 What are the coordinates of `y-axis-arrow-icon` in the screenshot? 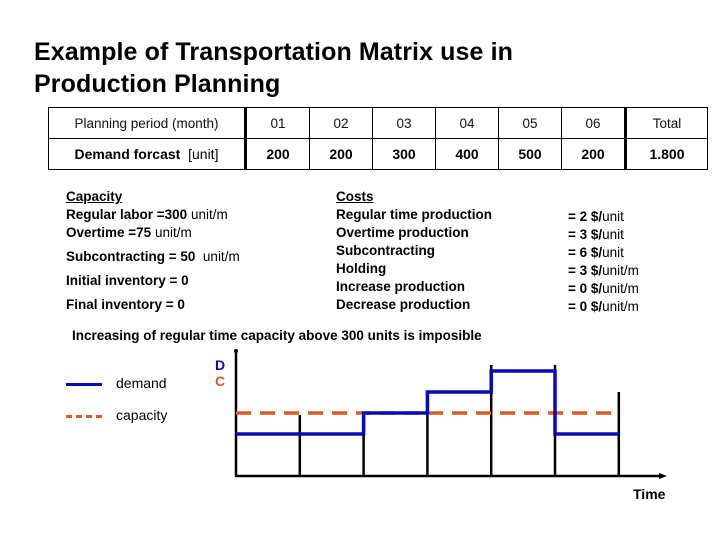 It's located at (236, 351).